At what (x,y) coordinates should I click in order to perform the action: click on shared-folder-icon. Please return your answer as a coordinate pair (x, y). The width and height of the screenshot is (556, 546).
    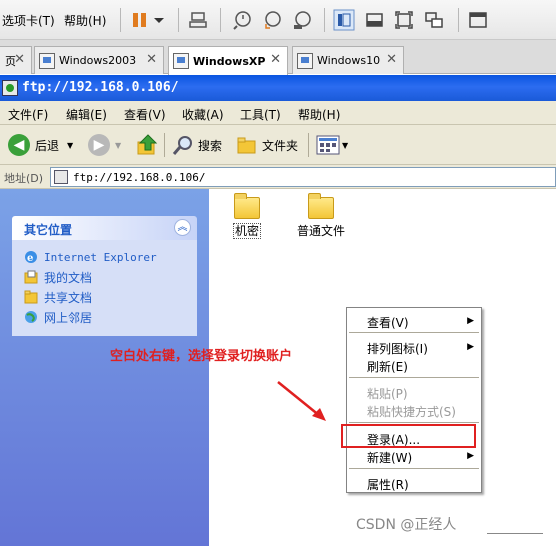
    Looking at the image, I should click on (31, 297).